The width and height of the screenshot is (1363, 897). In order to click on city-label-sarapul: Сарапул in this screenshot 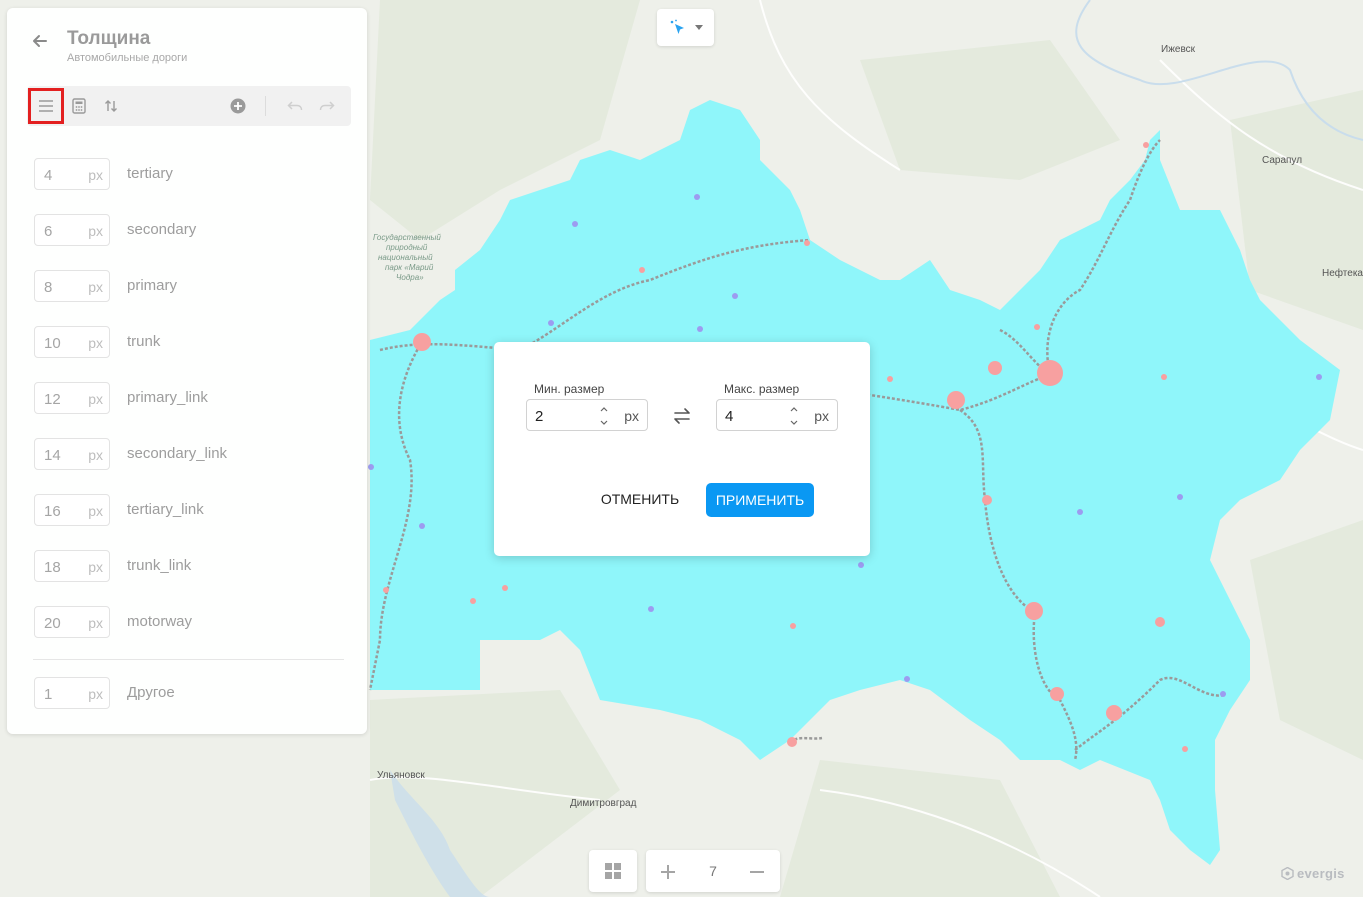, I will do `click(1282, 160)`.